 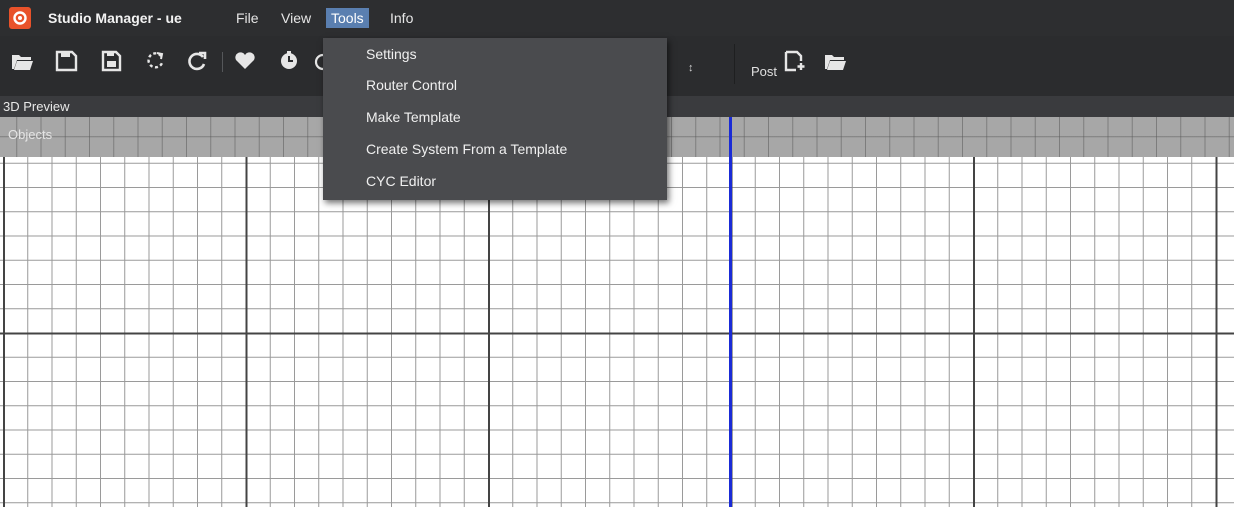 What do you see at coordinates (115, 18) in the screenshot?
I see `window-title: Studio Manager - ue` at bounding box center [115, 18].